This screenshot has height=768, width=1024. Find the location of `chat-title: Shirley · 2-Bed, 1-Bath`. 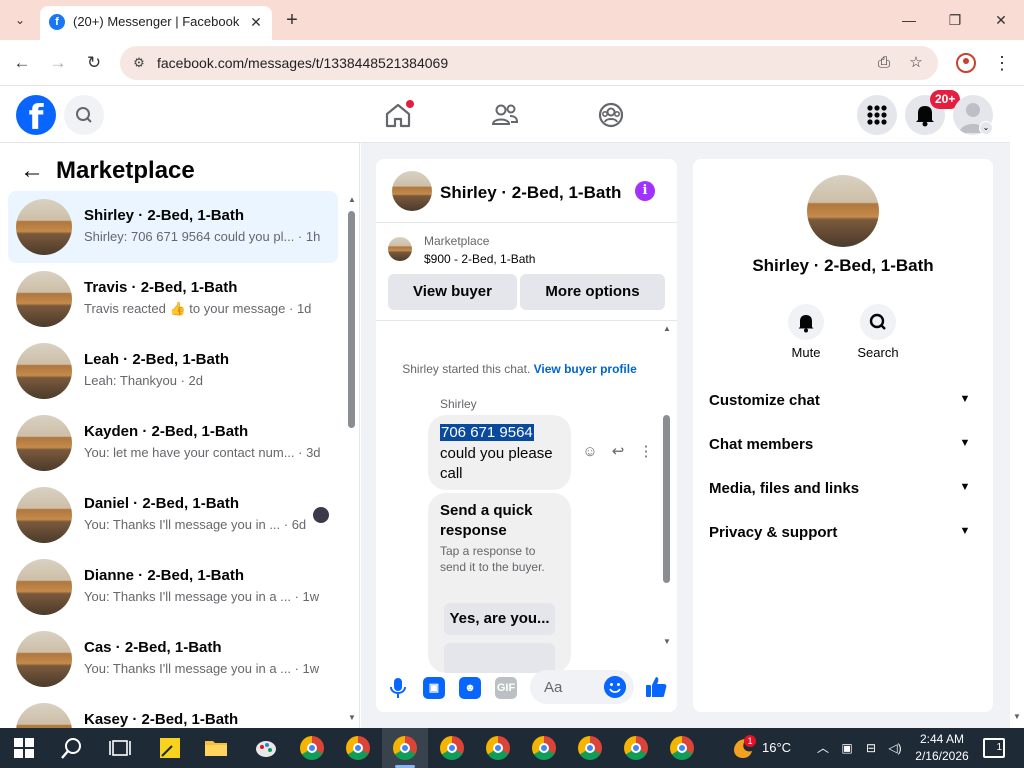

chat-title: Shirley · 2-Bed, 1-Bath is located at coordinates (530, 193).